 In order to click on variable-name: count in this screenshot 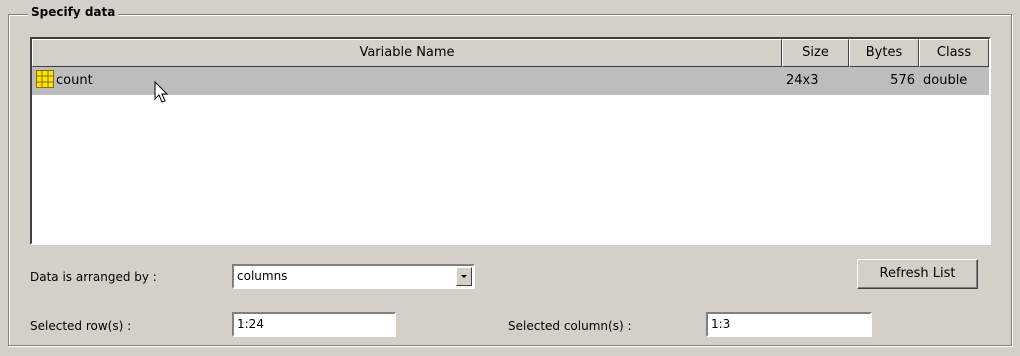, I will do `click(74, 80)`.